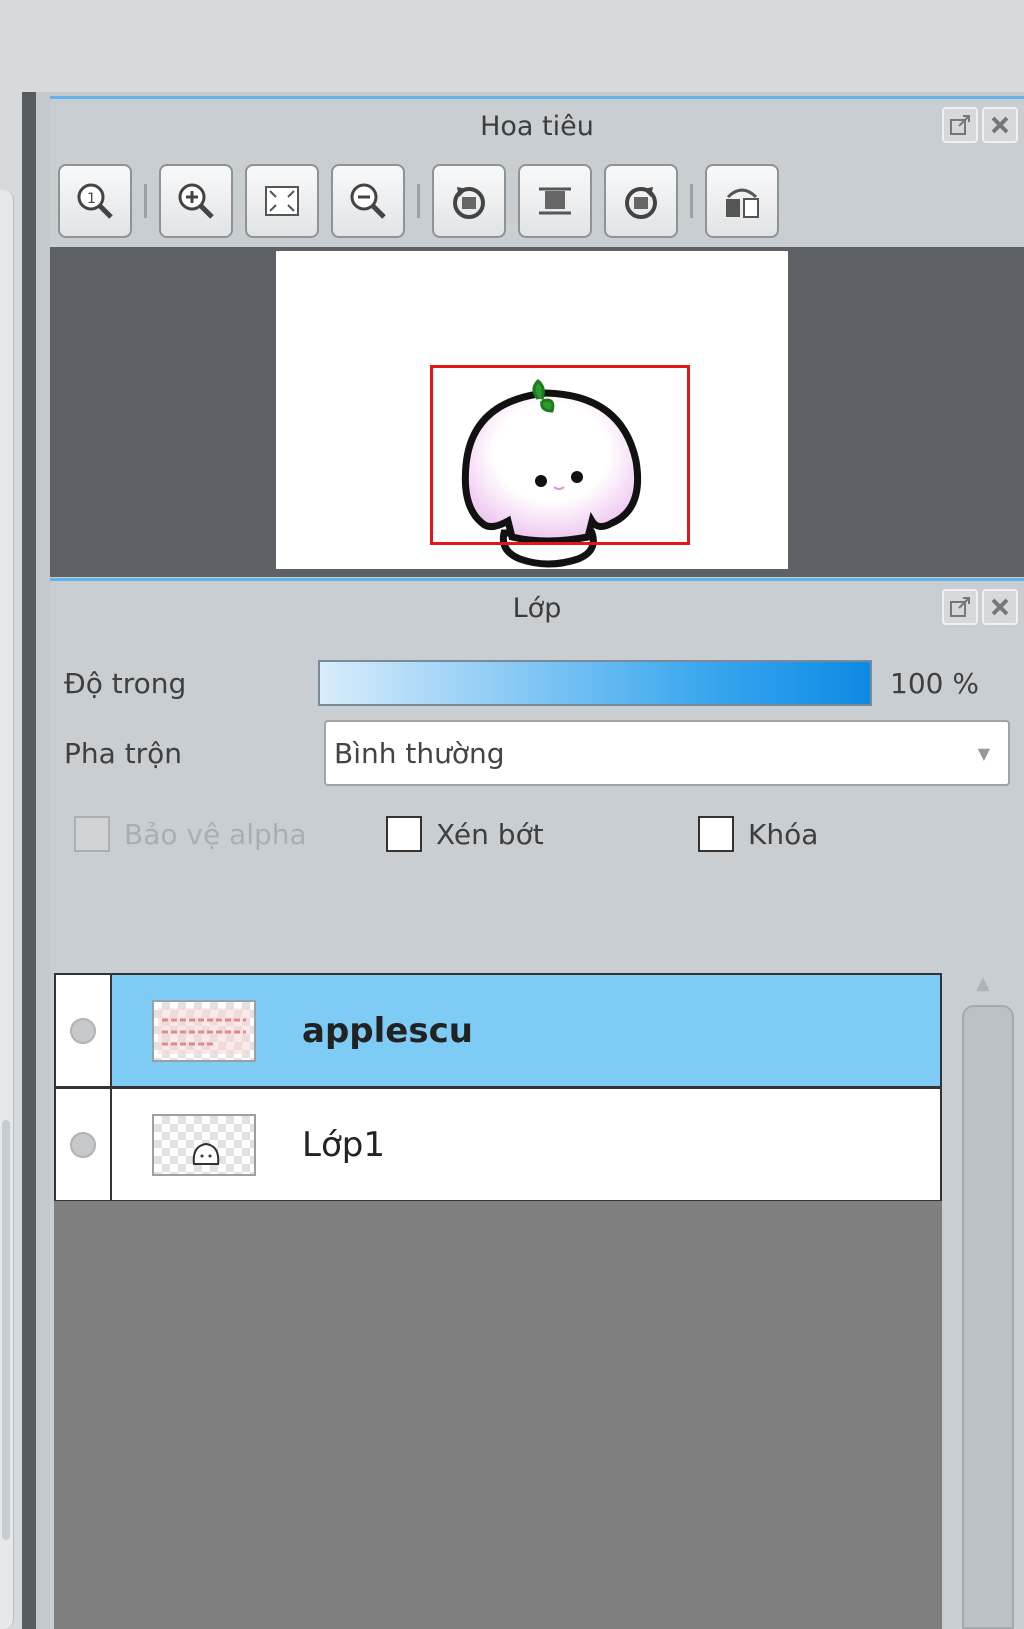 Image resolution: width=1024 pixels, height=1629 pixels. Describe the element at coordinates (560, 455) in the screenshot. I see `navigator-view-frame` at that location.